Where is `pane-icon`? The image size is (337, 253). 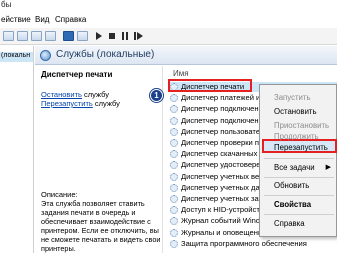 pane-icon is located at coordinates (8, 36).